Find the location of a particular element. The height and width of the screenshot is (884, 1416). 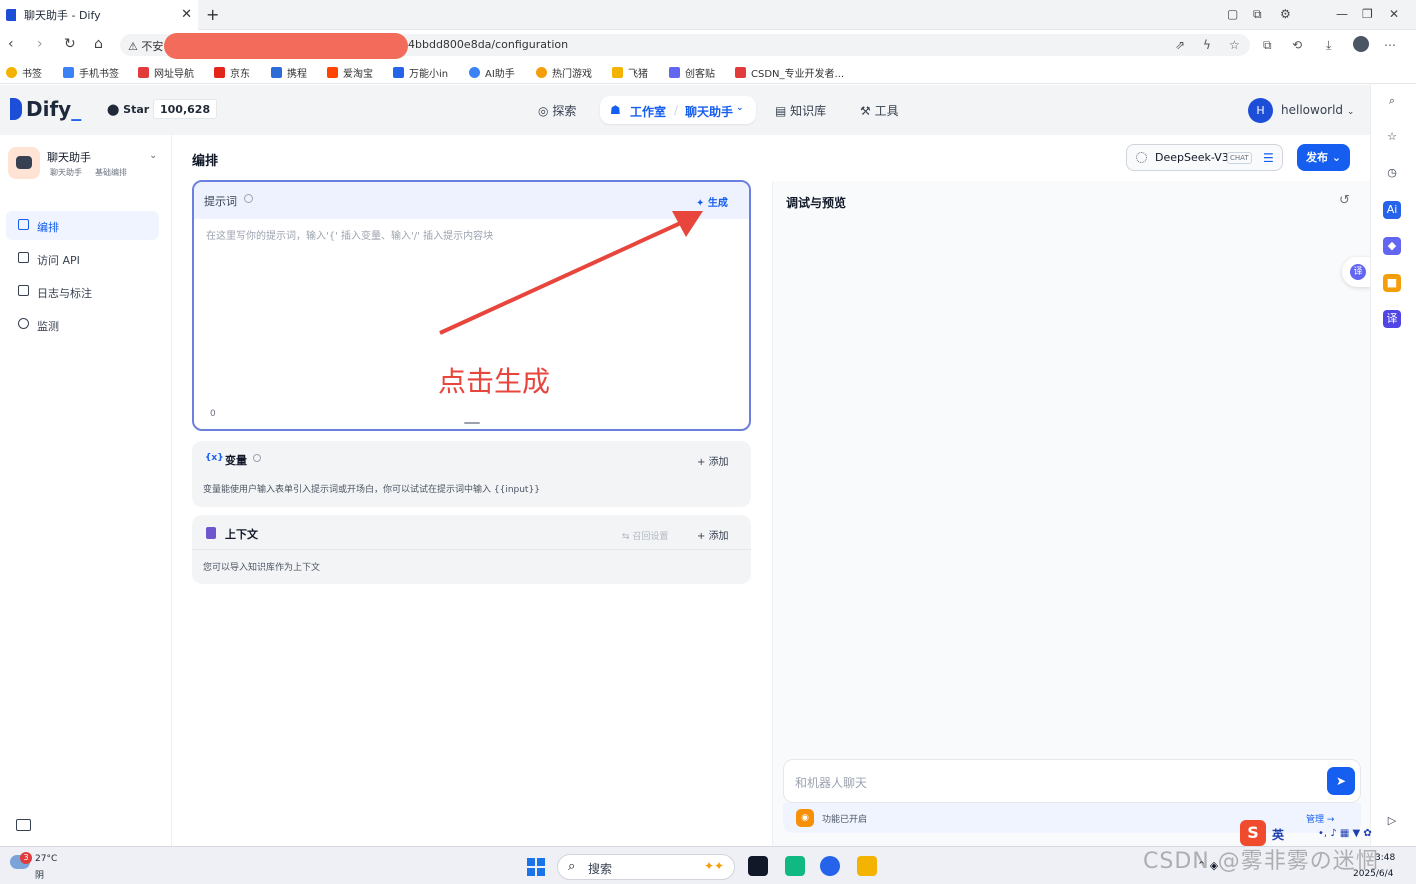

annotation-arrow is located at coordinates (571, 273).